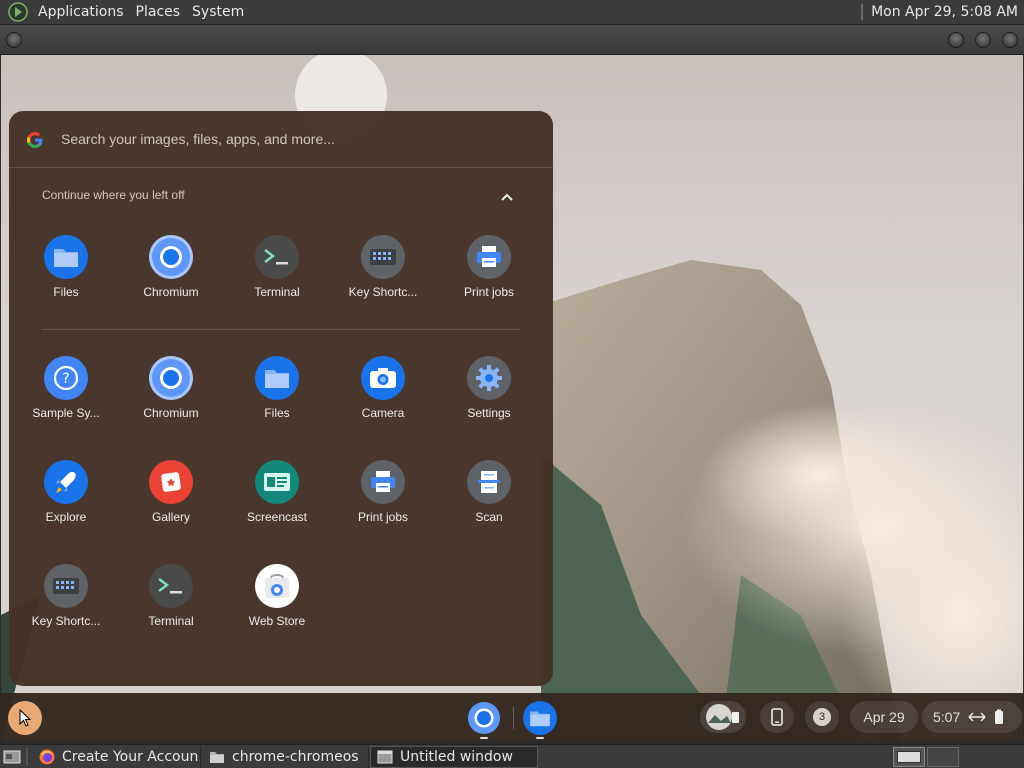 The width and height of the screenshot is (1024, 768). Describe the element at coordinates (385, 757) in the screenshot. I see `window-icon` at that location.